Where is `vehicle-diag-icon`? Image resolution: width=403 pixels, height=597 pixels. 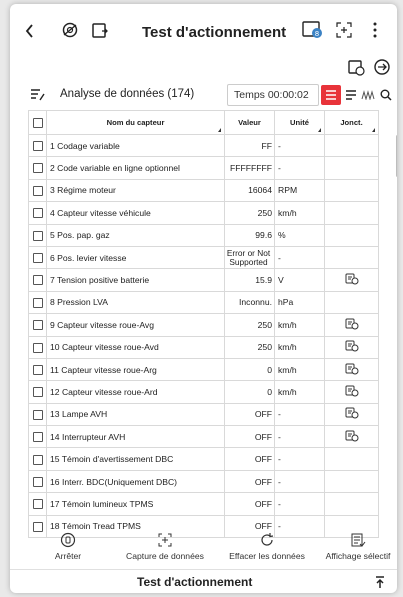
vehicle-diag-icon is located at coordinates (70, 30).